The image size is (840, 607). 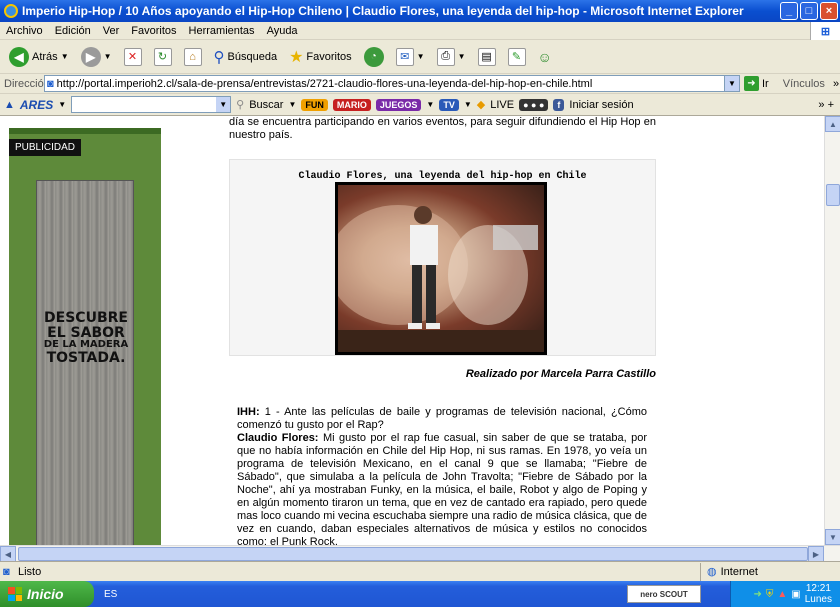 What do you see at coordinates (282, 31) in the screenshot?
I see `menu-ayuda: Ayuda` at bounding box center [282, 31].